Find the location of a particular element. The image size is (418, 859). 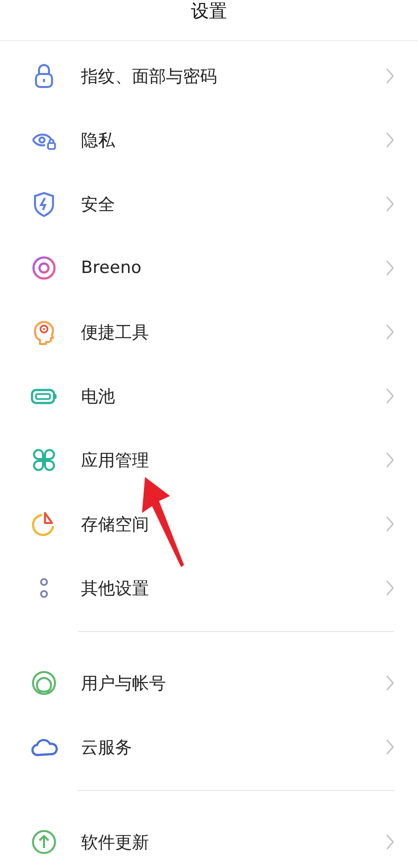

settings-item: 软件更新 is located at coordinates (209, 834).